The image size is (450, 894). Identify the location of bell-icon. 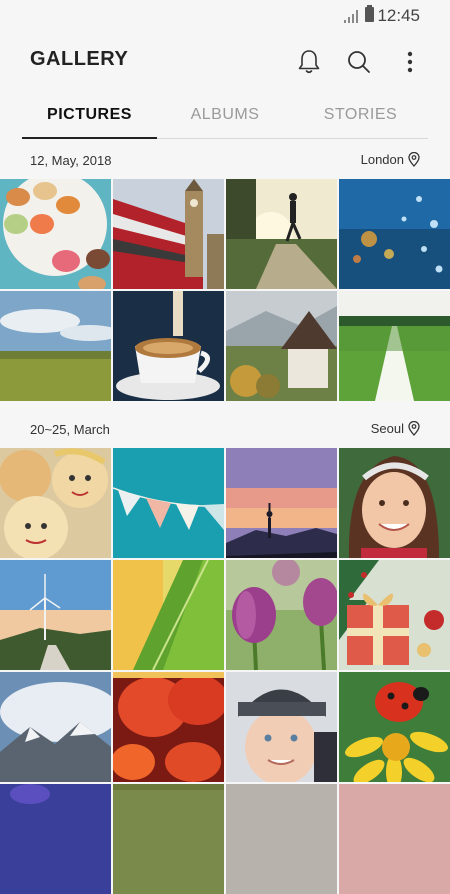
(309, 62).